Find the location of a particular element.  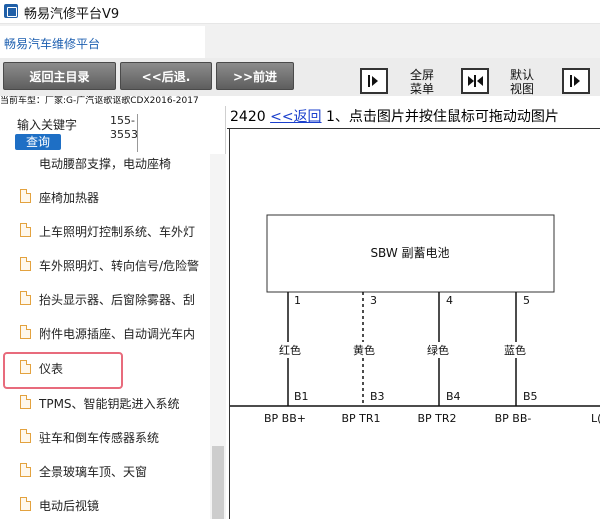

pin-number: 1 is located at coordinates (297, 300).